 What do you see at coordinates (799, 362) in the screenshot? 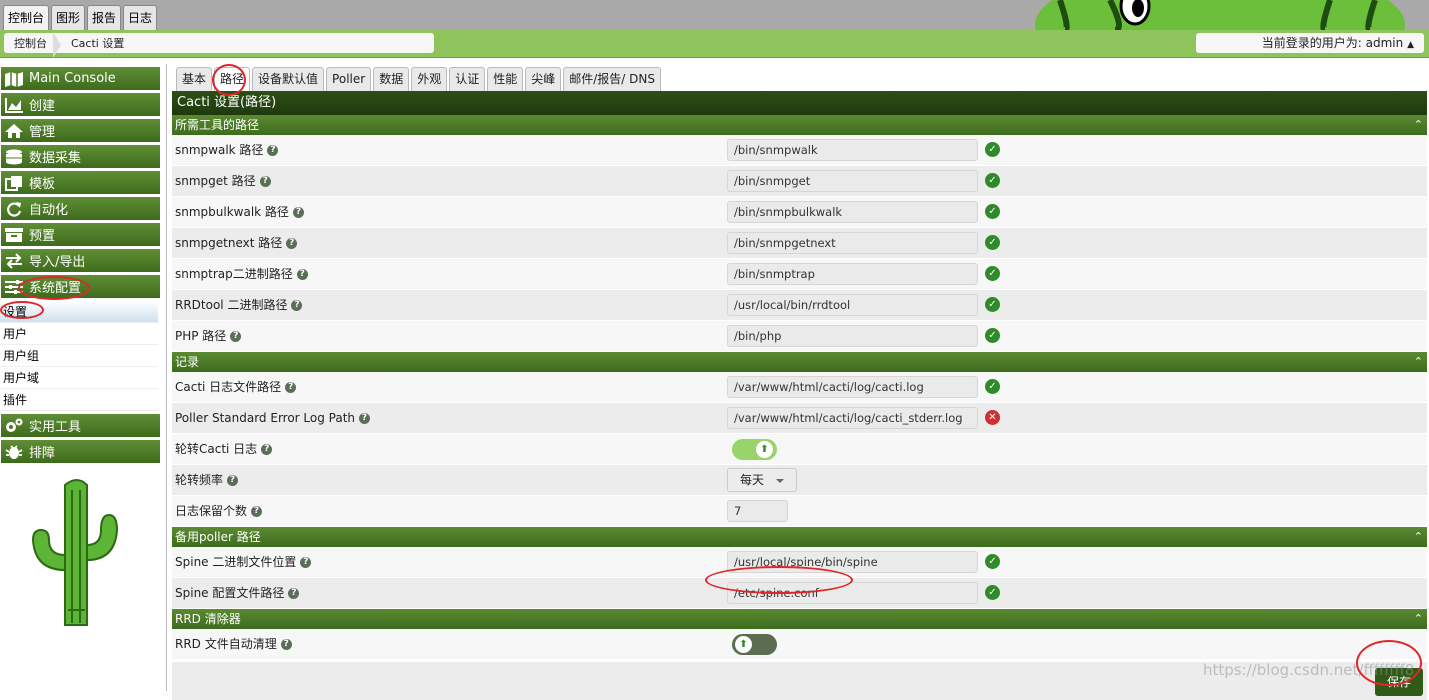
I see `section-header-logging: 记录 ⌃` at bounding box center [799, 362].